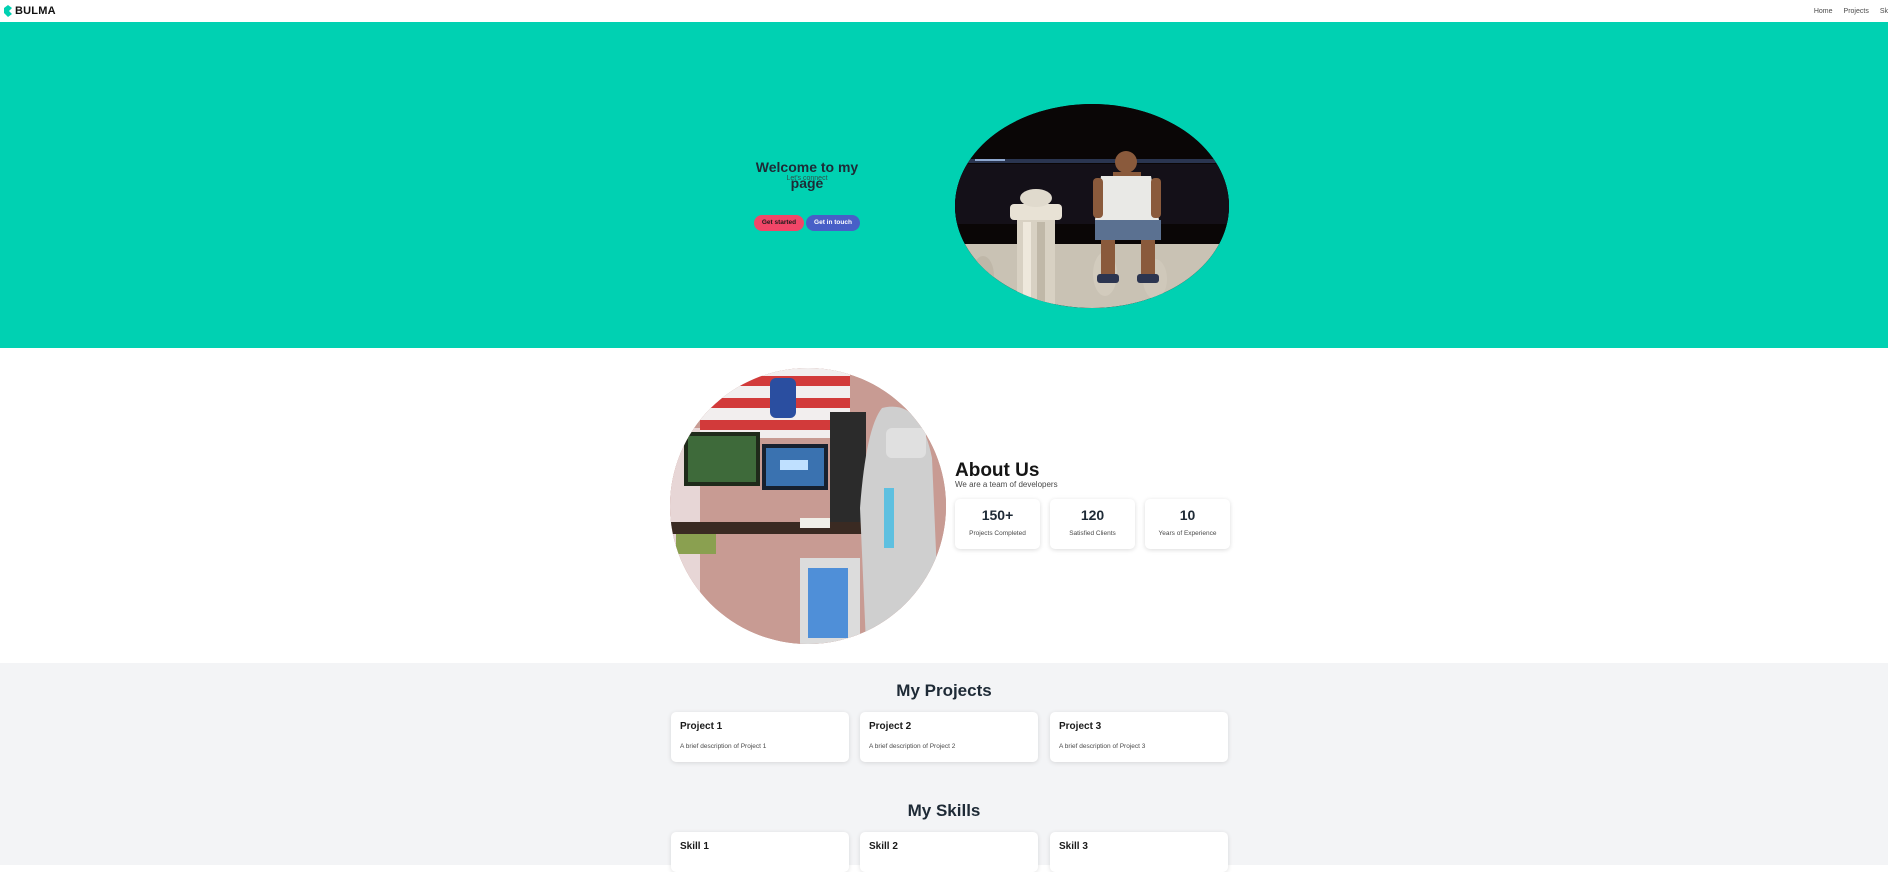 The height and width of the screenshot is (872, 1888). What do you see at coordinates (35, 11) in the screenshot?
I see `brand-name: BULMA` at bounding box center [35, 11].